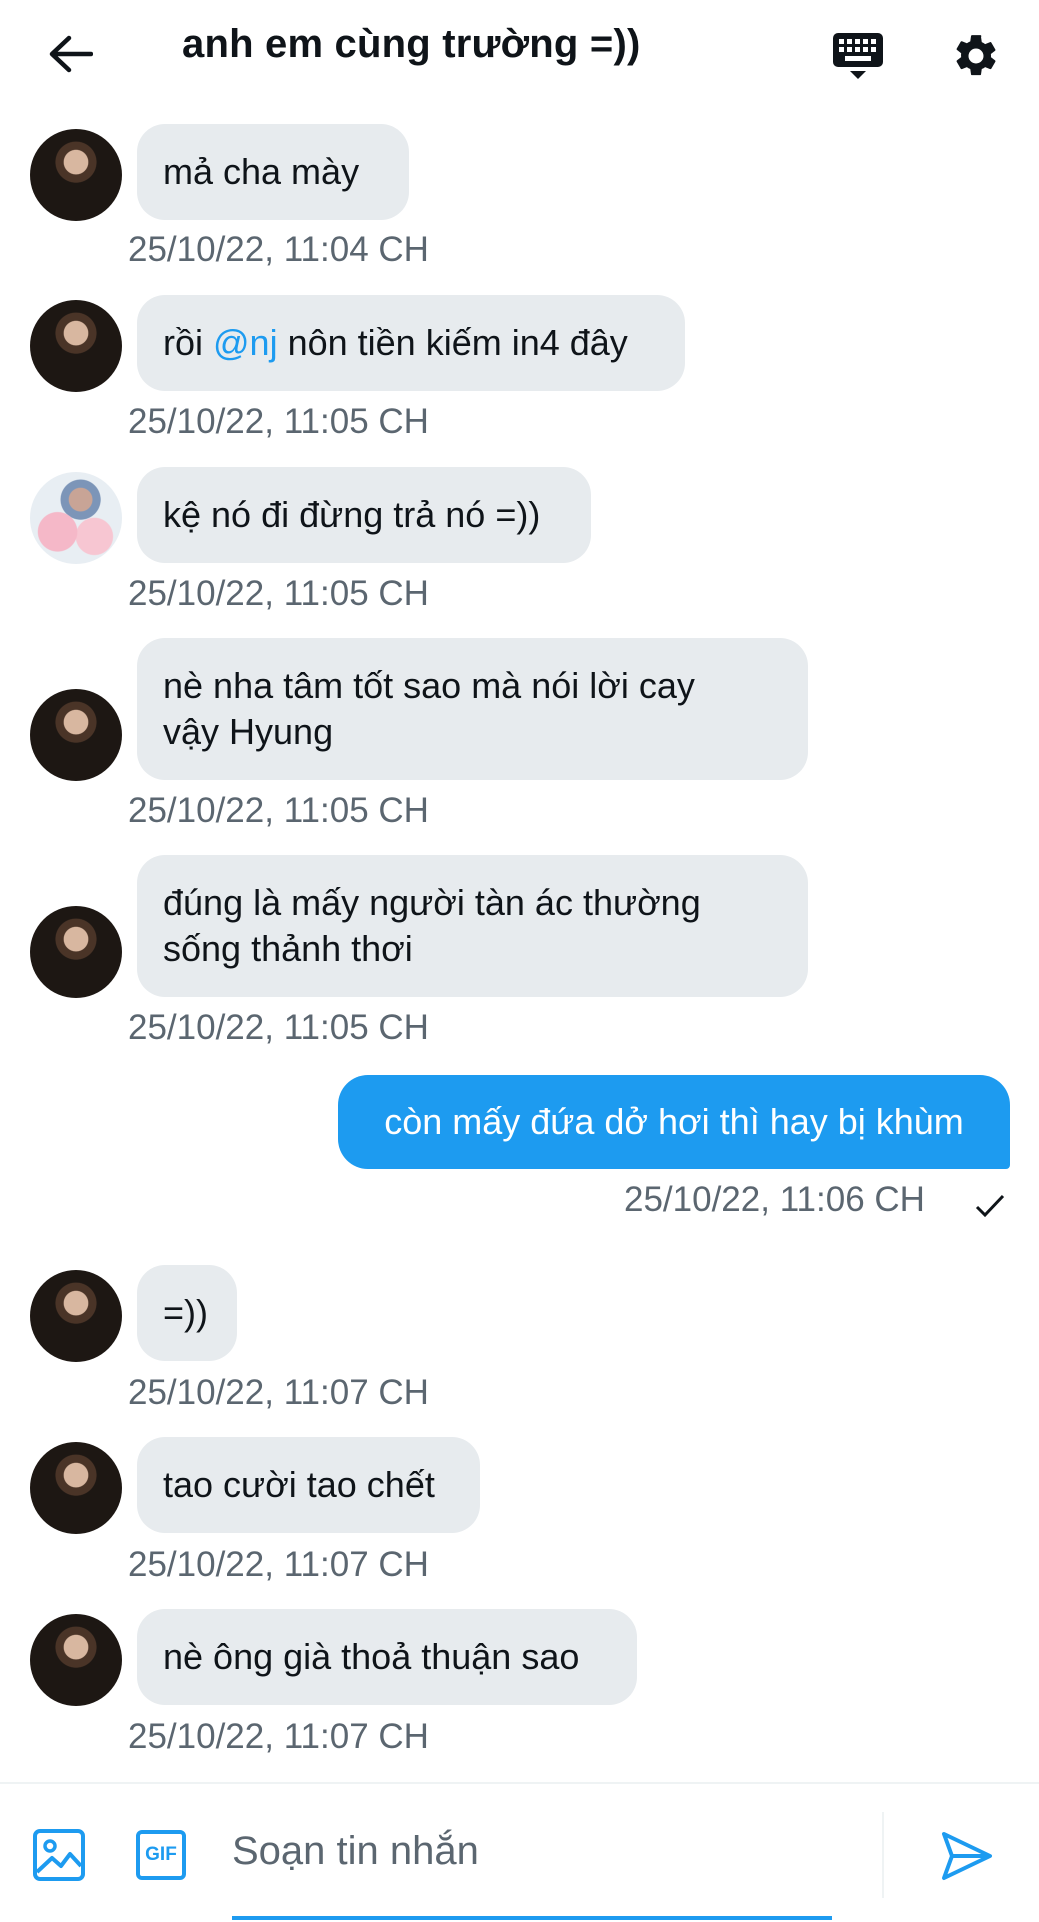 The height and width of the screenshot is (1922, 1039). I want to click on message-text: mả cha mày, so click(261, 171).